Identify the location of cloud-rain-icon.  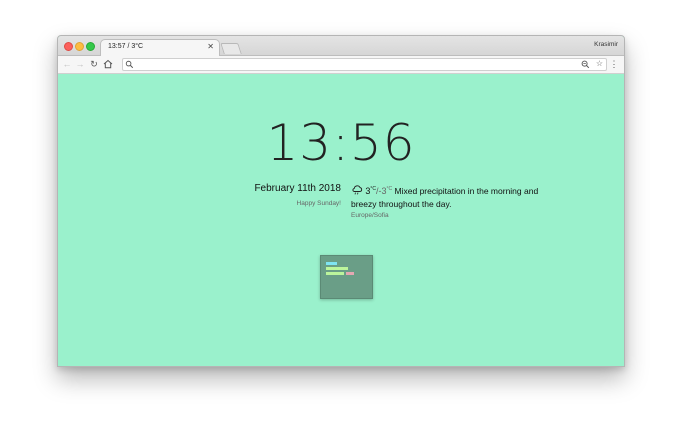
(357, 190).